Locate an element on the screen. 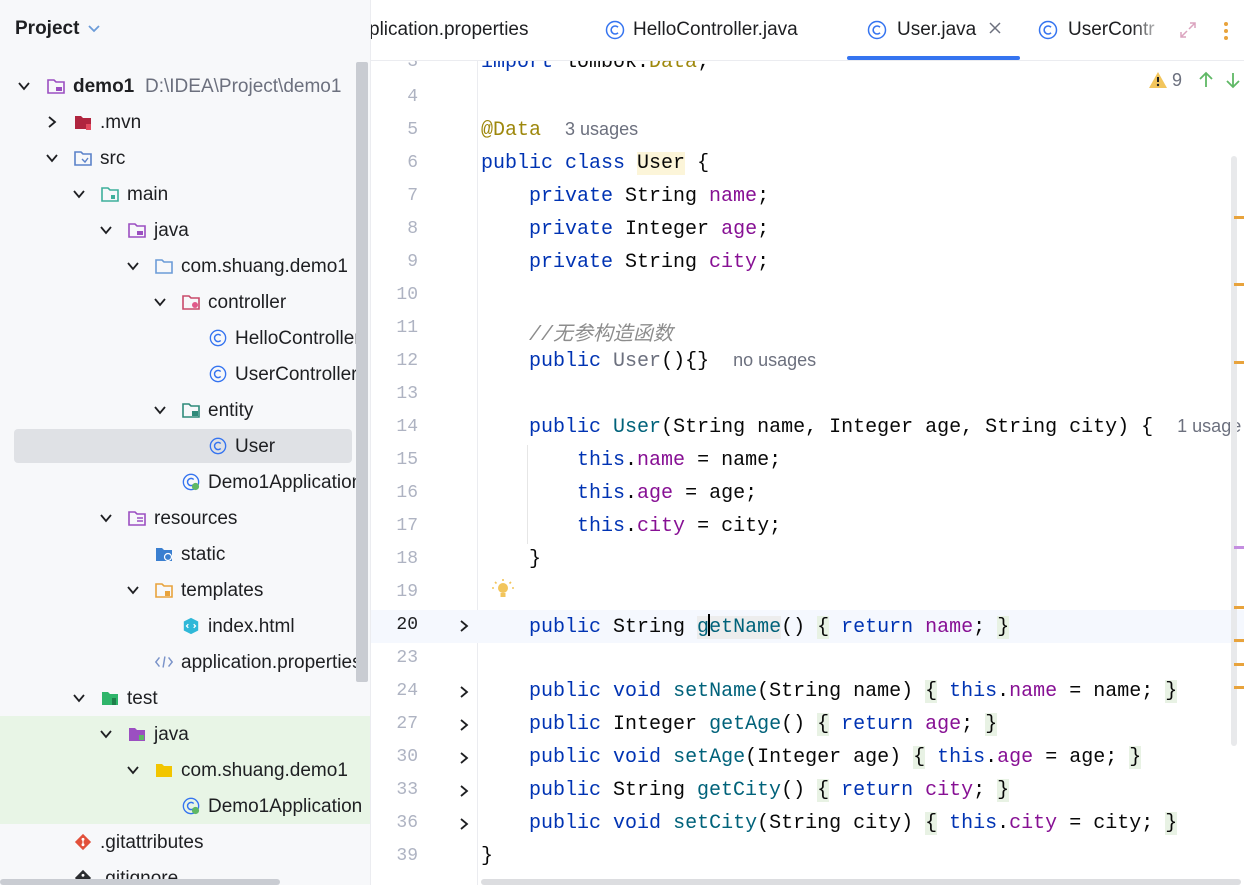 The height and width of the screenshot is (885, 1244). code-line: 10 is located at coordinates (807, 296).